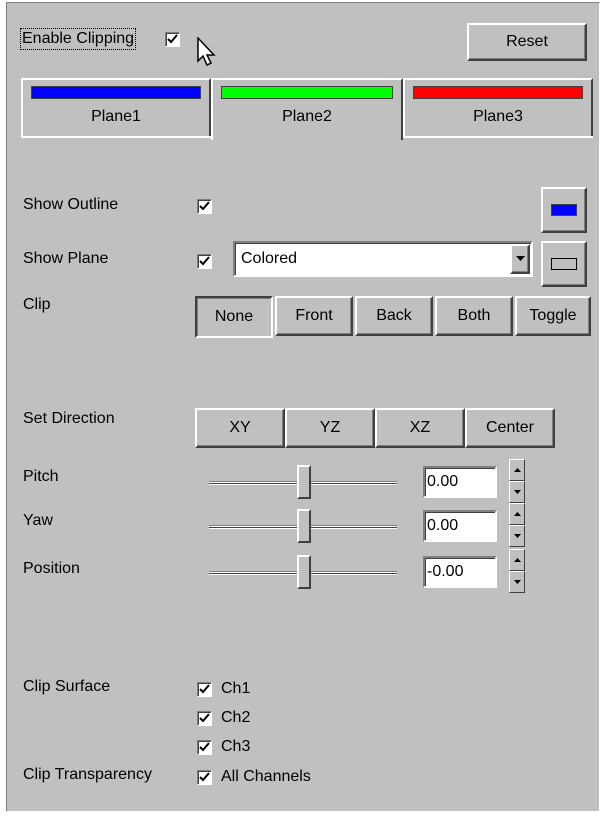  What do you see at coordinates (240, 428) in the screenshot?
I see `direction-xy-button: XY` at bounding box center [240, 428].